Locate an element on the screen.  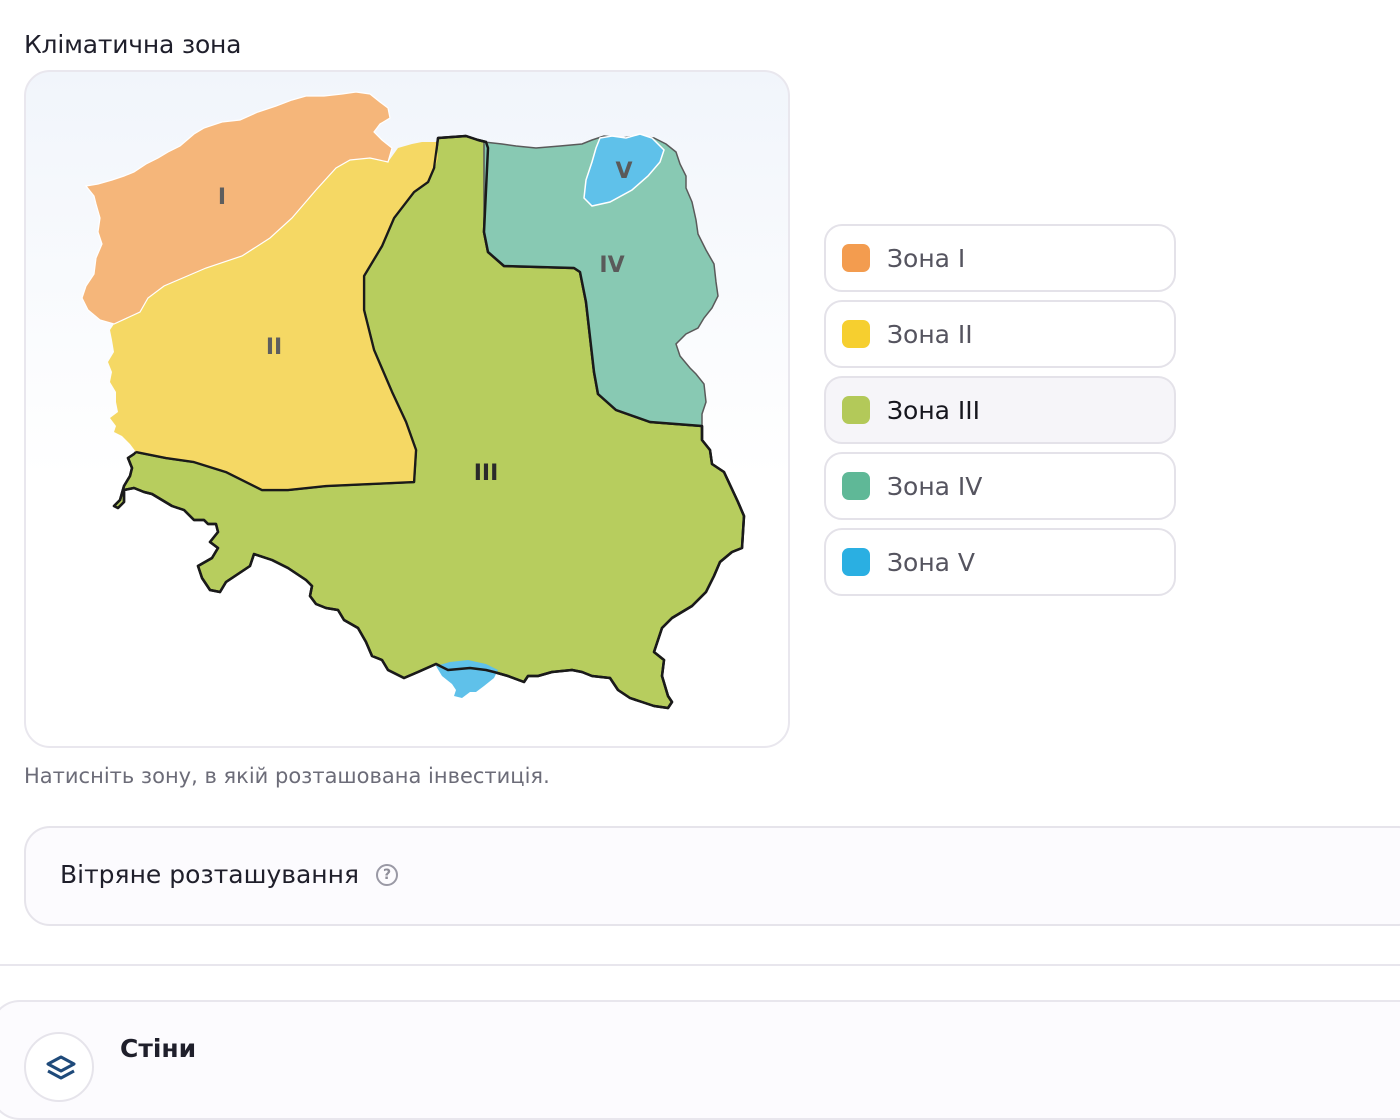
map-label-zone-5: V is located at coordinates (623, 171).